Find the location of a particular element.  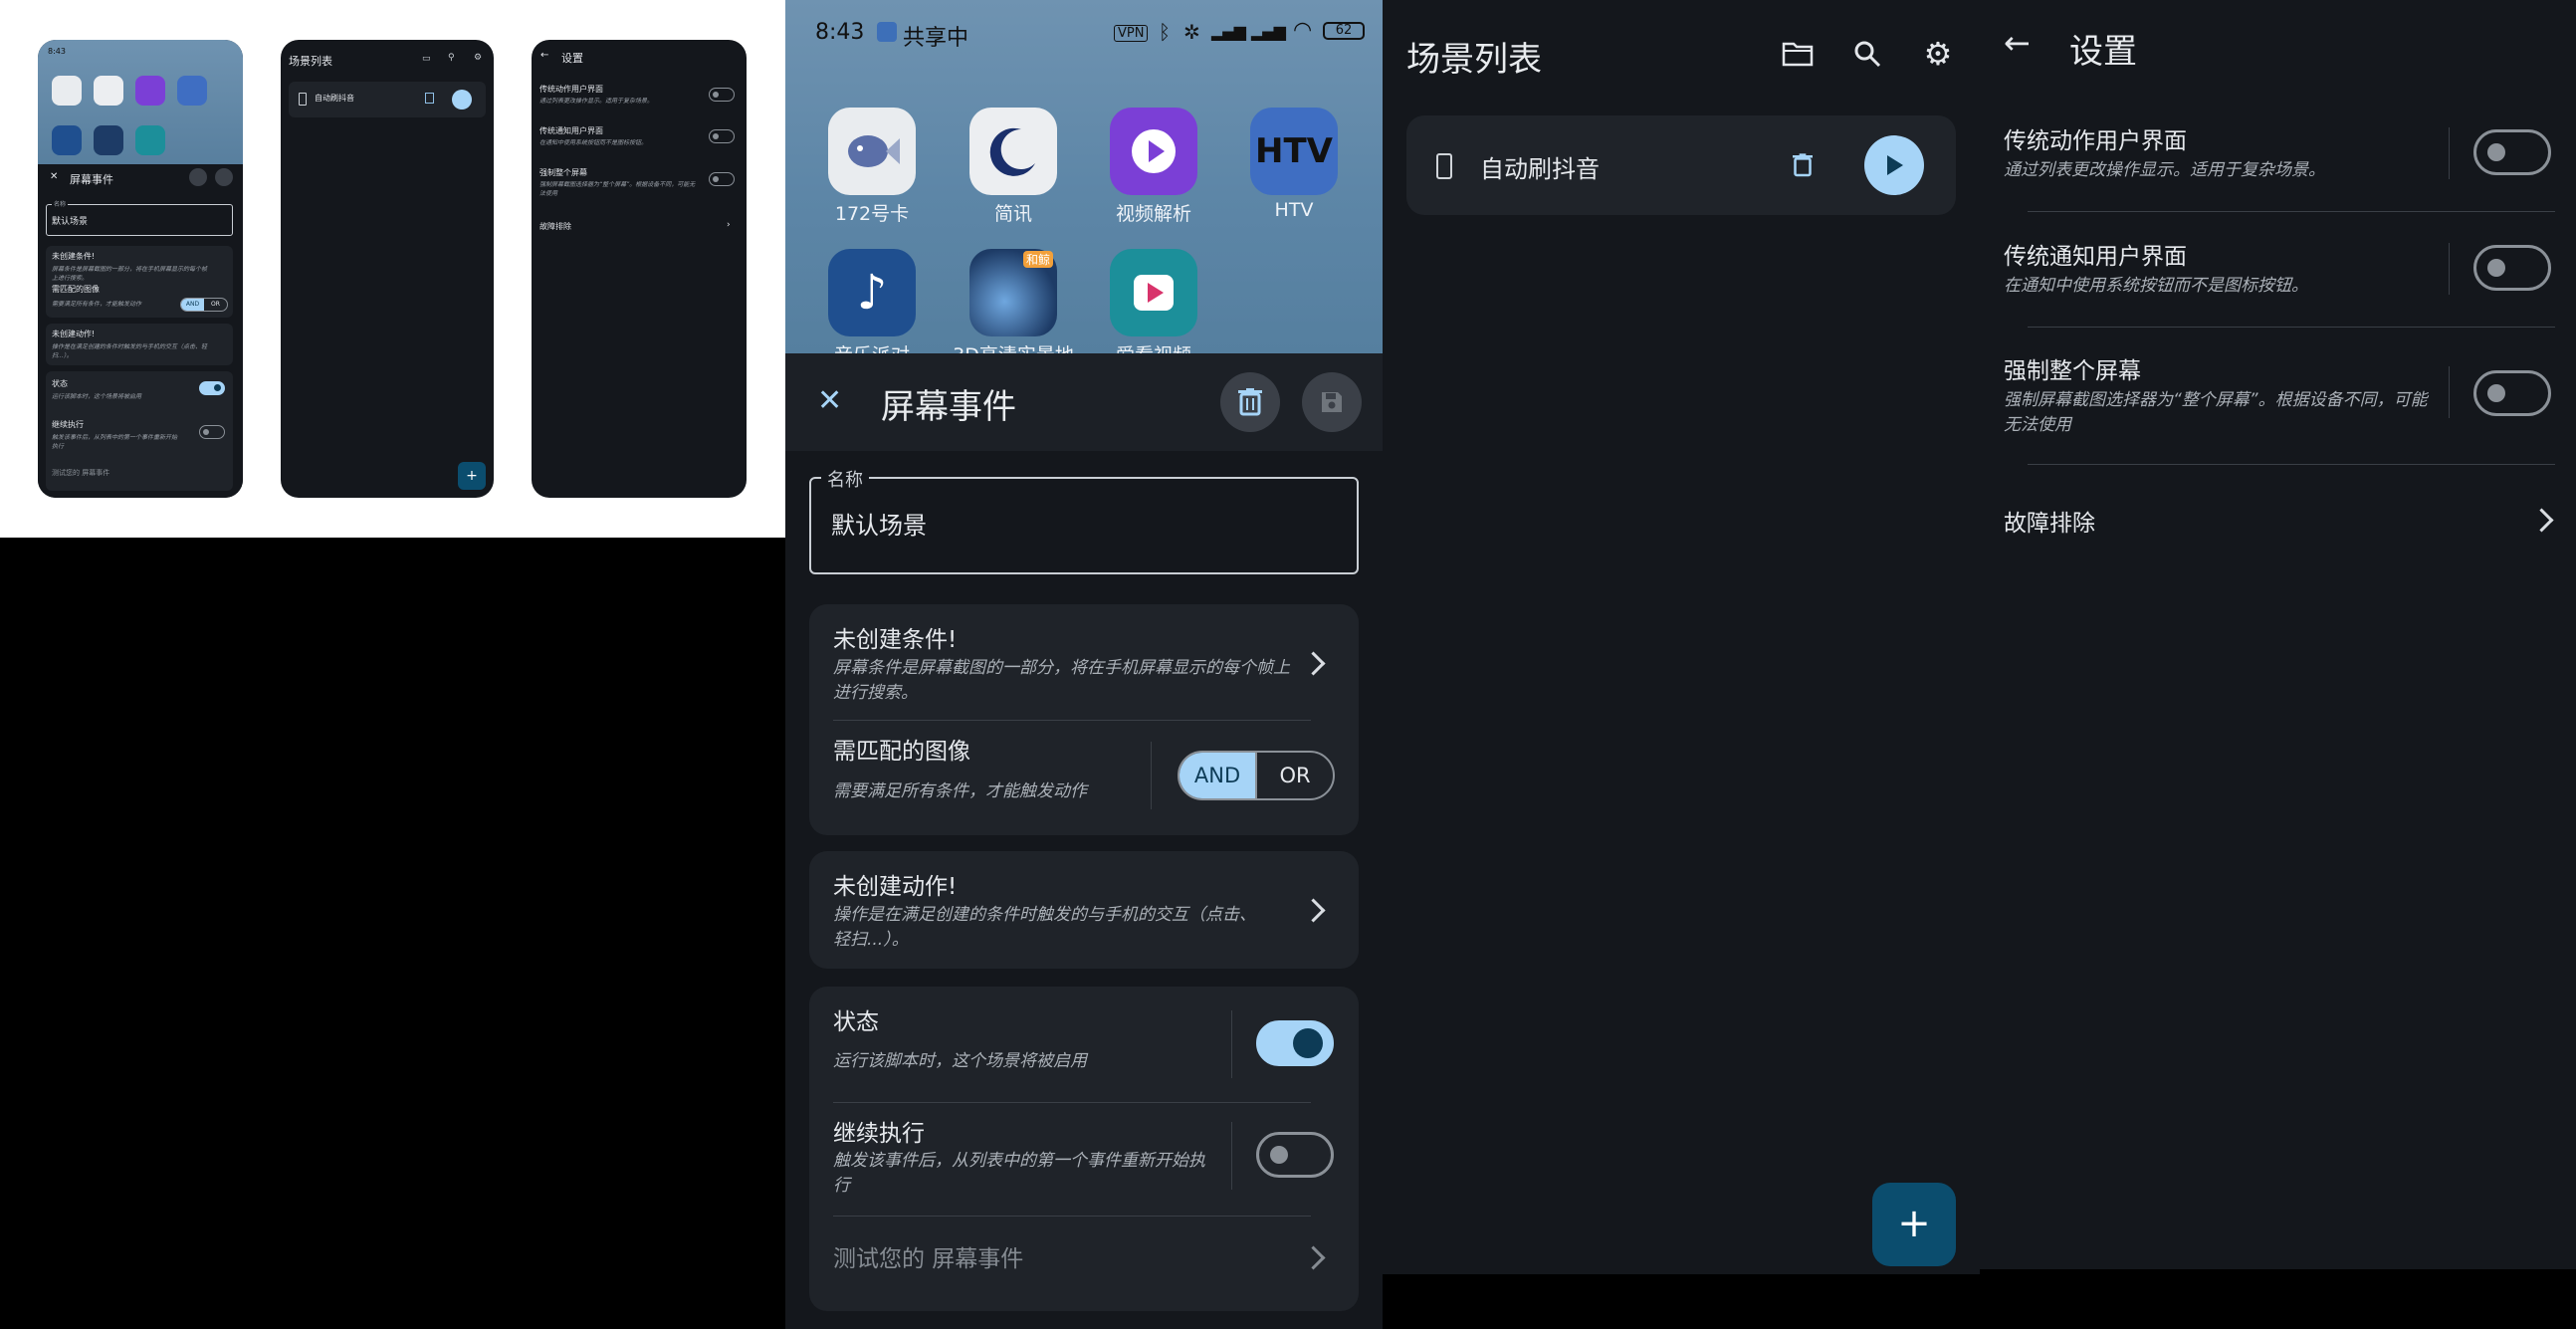

save-button is located at coordinates (1332, 402).